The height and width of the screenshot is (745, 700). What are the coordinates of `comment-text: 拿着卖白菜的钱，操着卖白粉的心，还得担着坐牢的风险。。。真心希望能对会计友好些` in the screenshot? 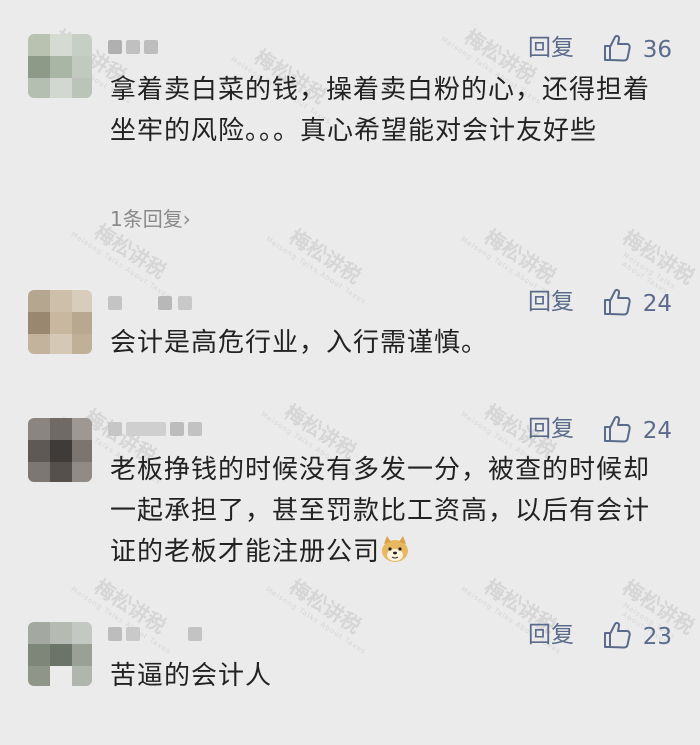 It's located at (380, 110).